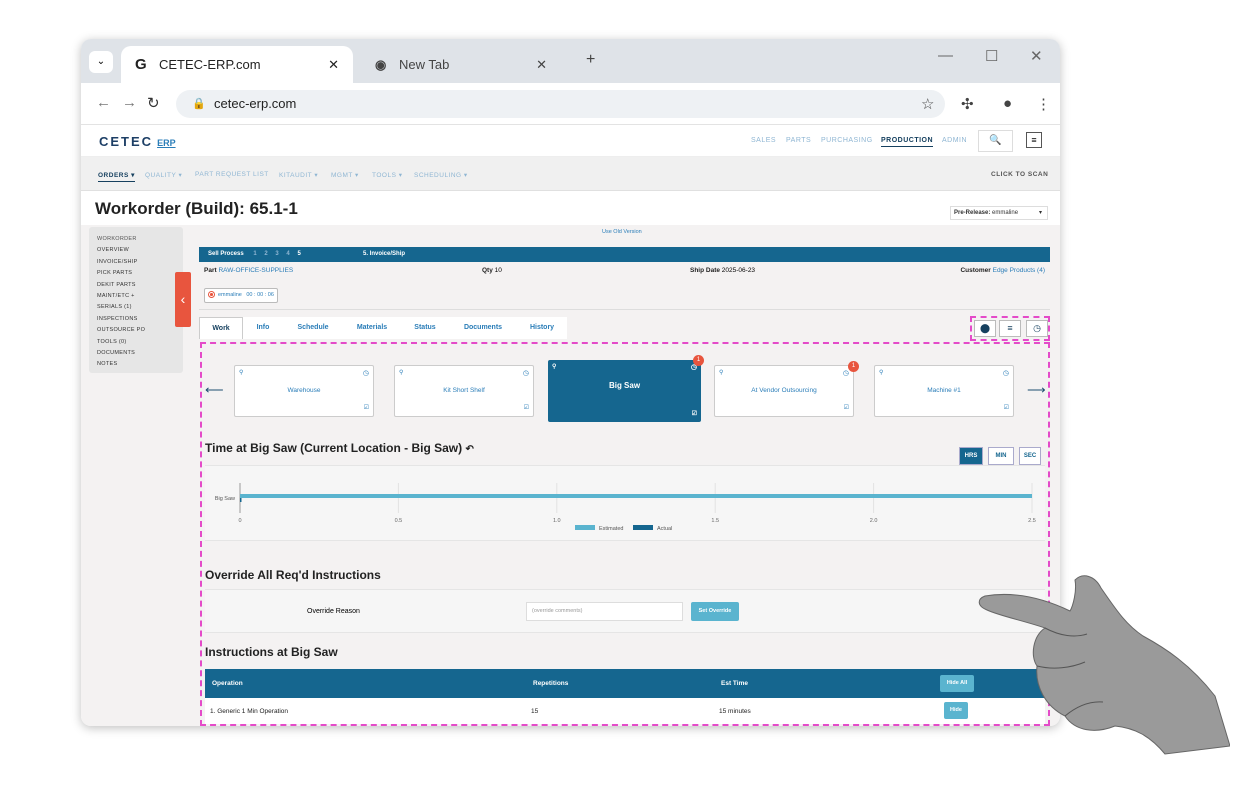 This screenshot has width=1258, height=800. Describe the element at coordinates (163, 175) in the screenshot. I see `subnav-quality: QUALITY ▾` at that location.